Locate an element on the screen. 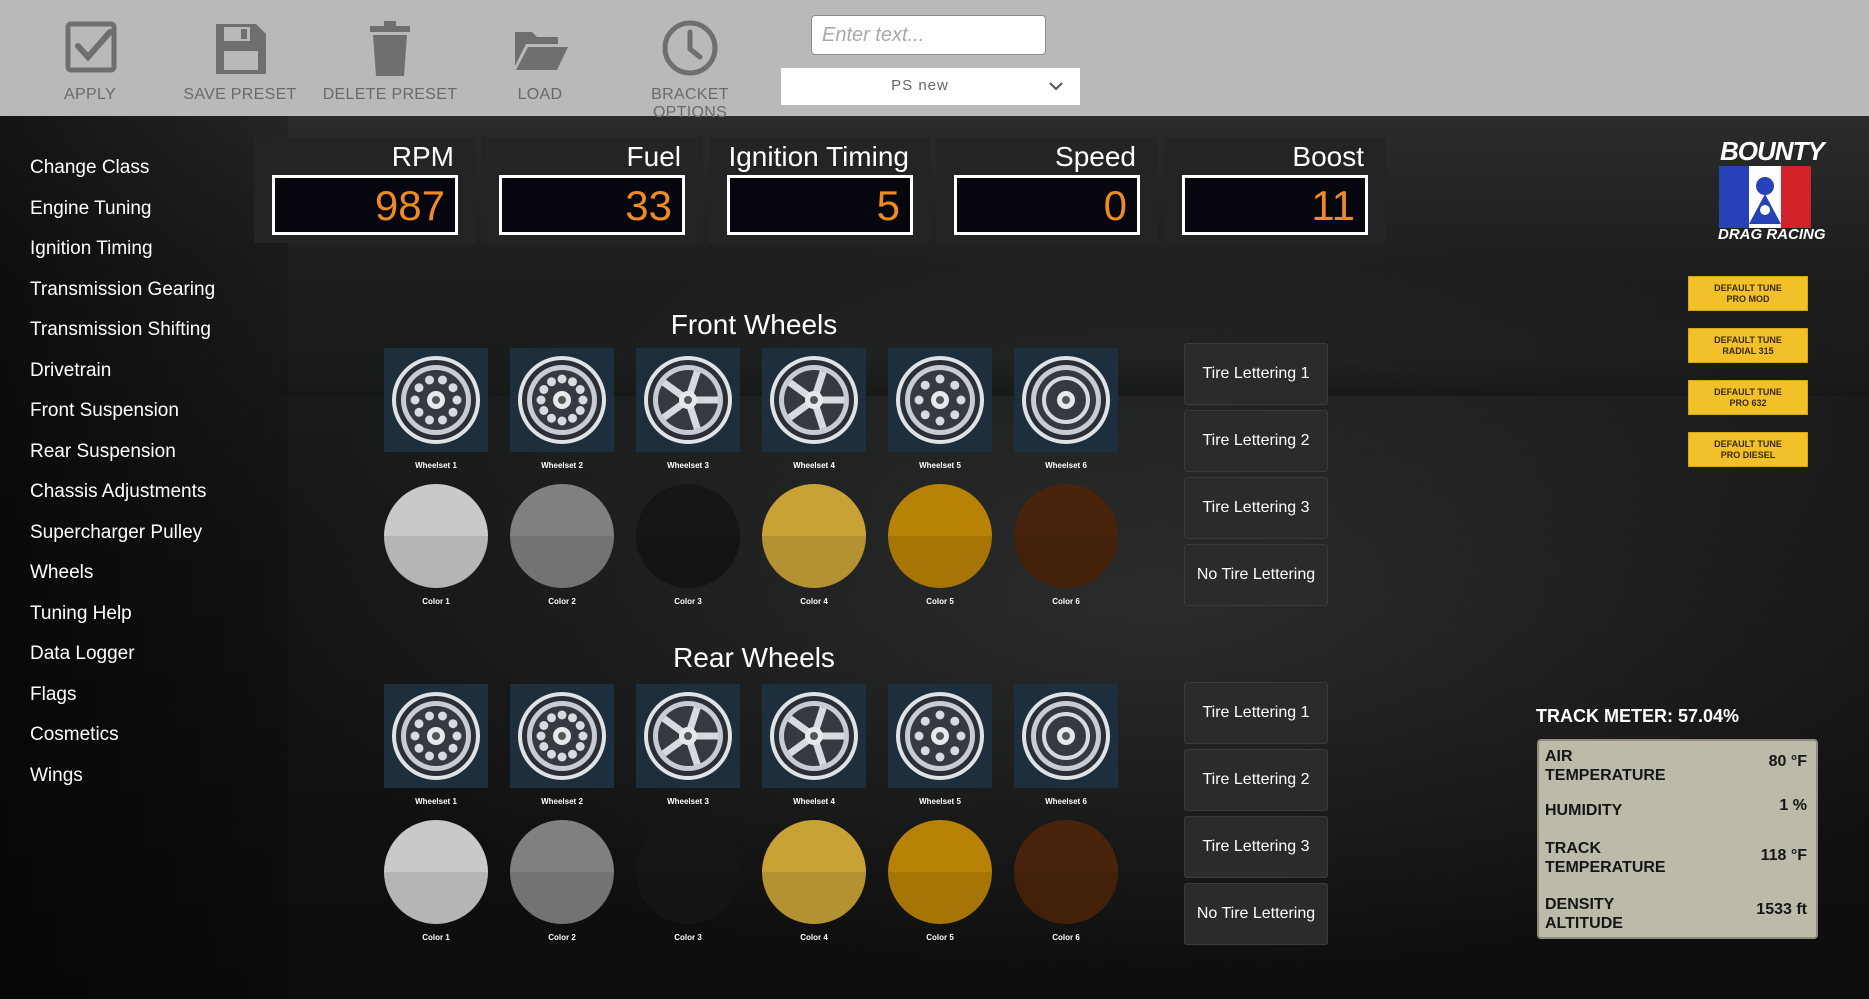 The image size is (1869, 999). sidebar-item-engine-tuning: Engine Tuning is located at coordinates (122, 215).